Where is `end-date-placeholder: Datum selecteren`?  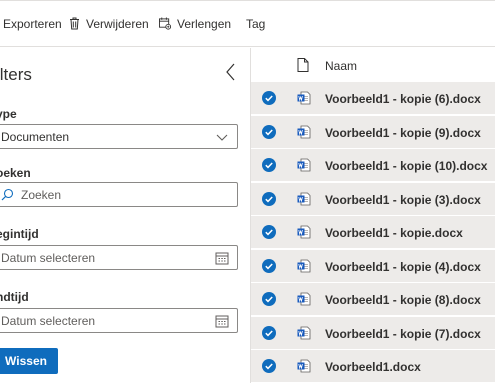
end-date-placeholder: Datum selecteren is located at coordinates (48, 320).